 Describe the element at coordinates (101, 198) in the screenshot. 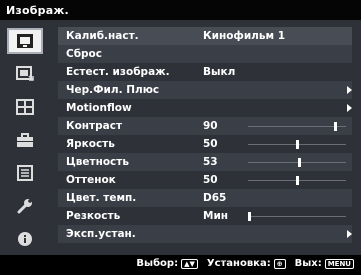

I see `menu-item-label: Цвет. темп.` at that location.